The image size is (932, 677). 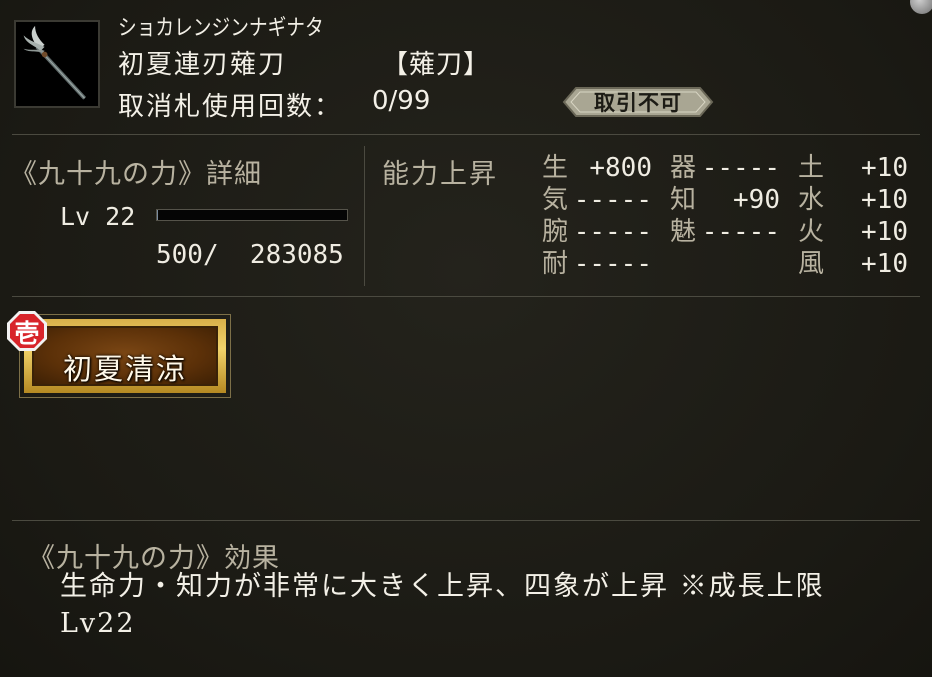 I want to click on stat-key: 水, so click(x=811, y=200).